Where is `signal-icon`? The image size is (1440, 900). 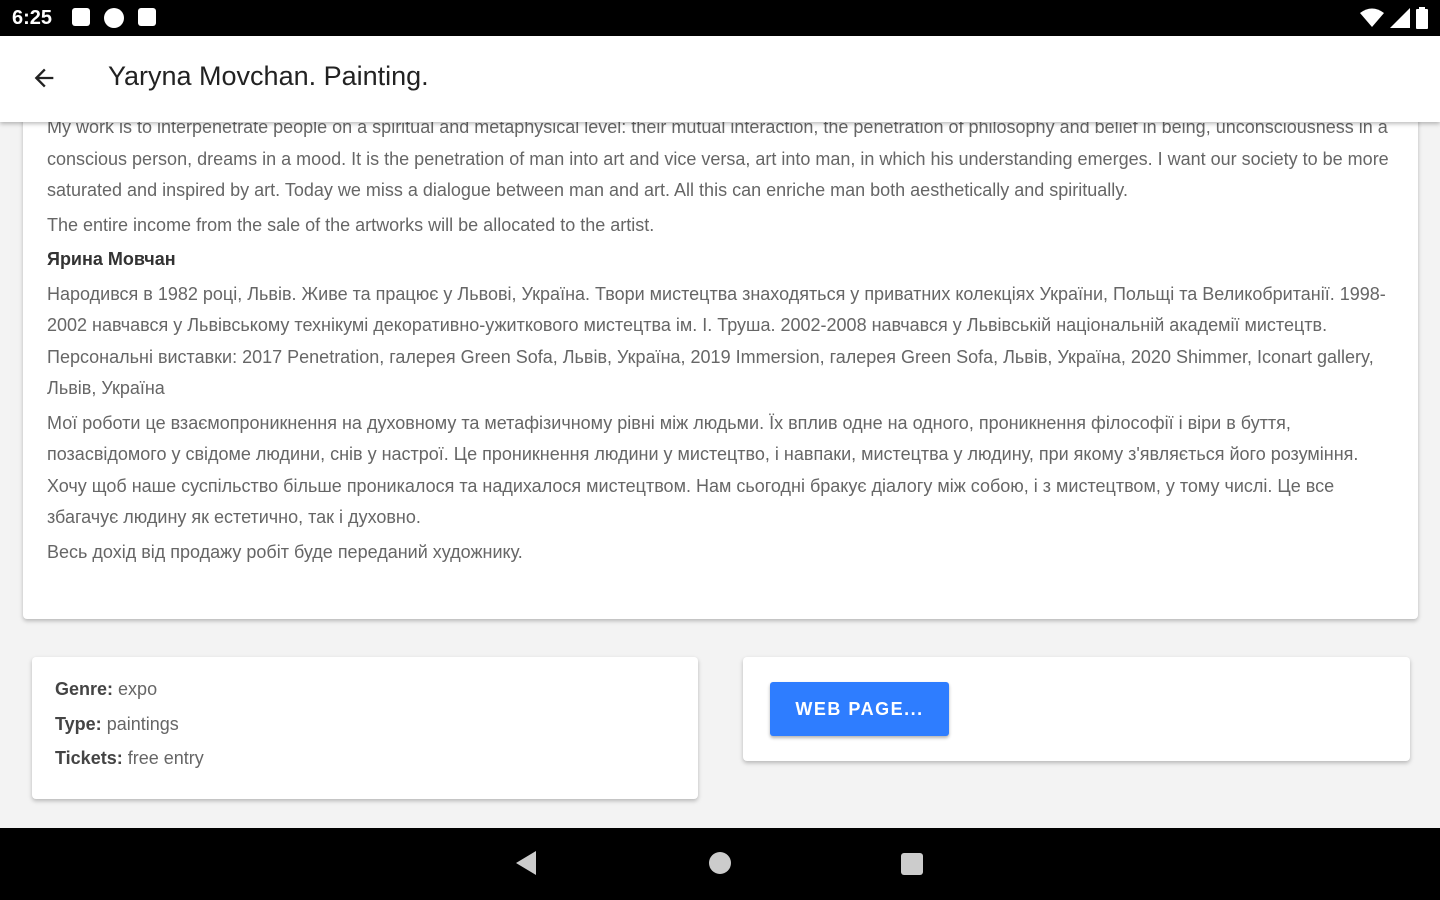 signal-icon is located at coordinates (1400, 18).